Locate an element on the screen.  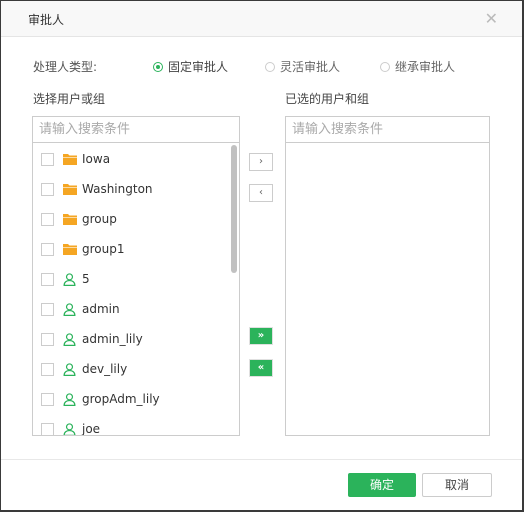
item-label: group is located at coordinates (99, 219).